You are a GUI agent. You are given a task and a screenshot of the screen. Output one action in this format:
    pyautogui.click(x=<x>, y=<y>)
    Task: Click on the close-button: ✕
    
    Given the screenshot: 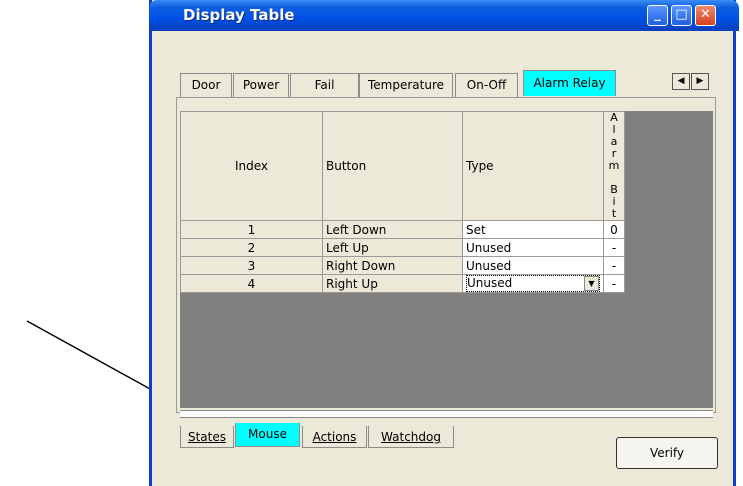 What is the action you would take?
    pyautogui.click(x=705, y=15)
    